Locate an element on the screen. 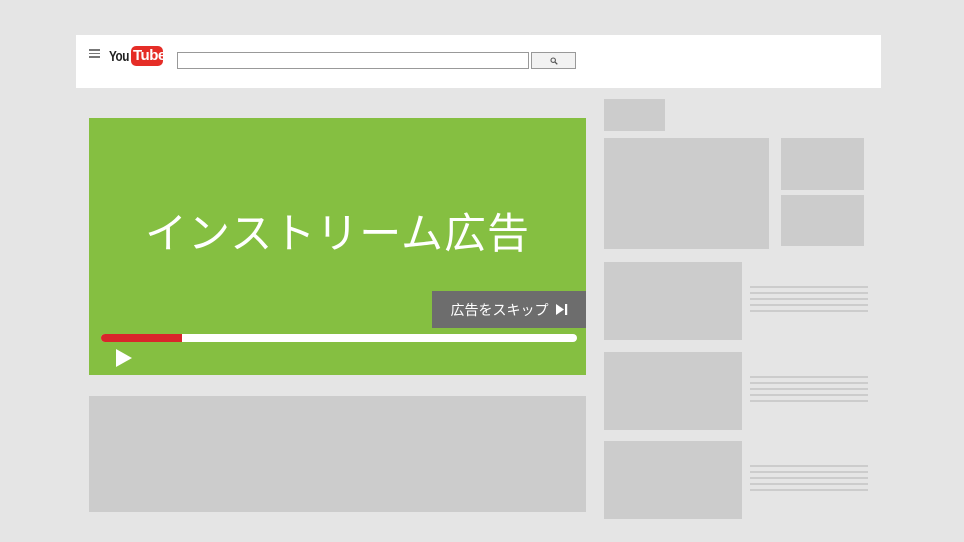 The width and height of the screenshot is (964, 542). play-icon is located at coordinates (124, 358).